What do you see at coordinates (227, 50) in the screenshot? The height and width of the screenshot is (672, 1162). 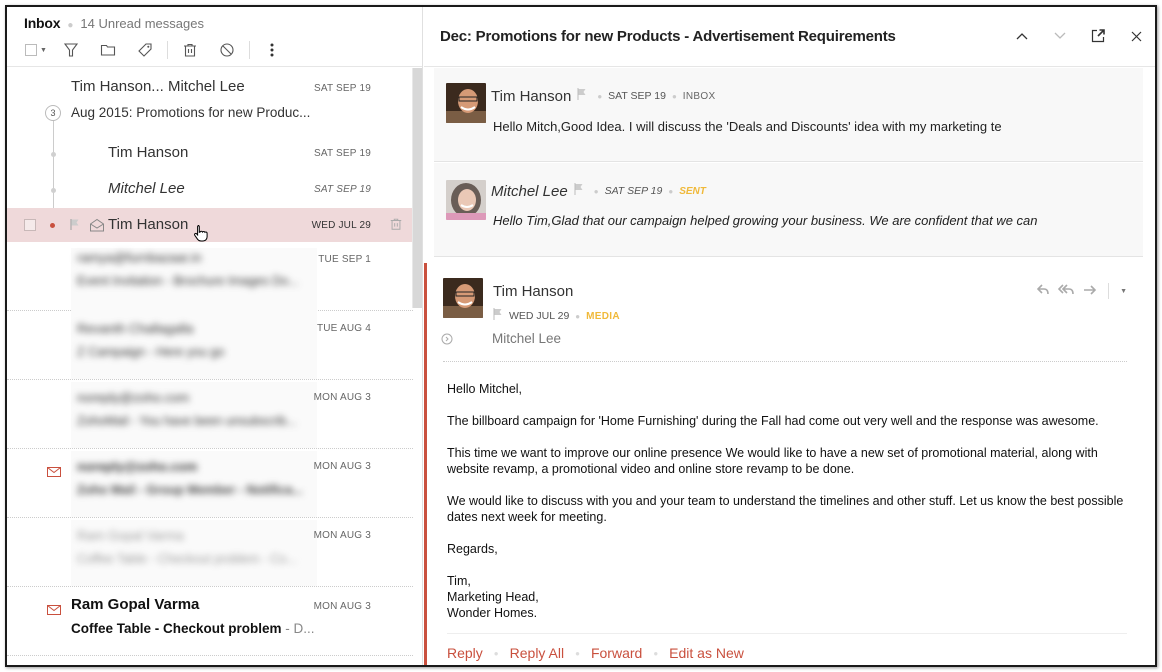 I see `block-icon` at bounding box center [227, 50].